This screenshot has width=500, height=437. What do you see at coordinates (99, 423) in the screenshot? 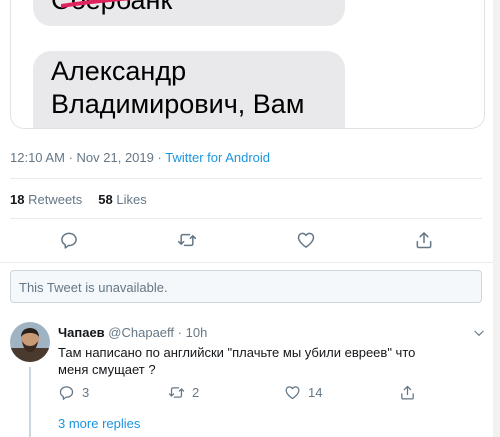
I see `more-replies-link: 3 more replies` at bounding box center [99, 423].